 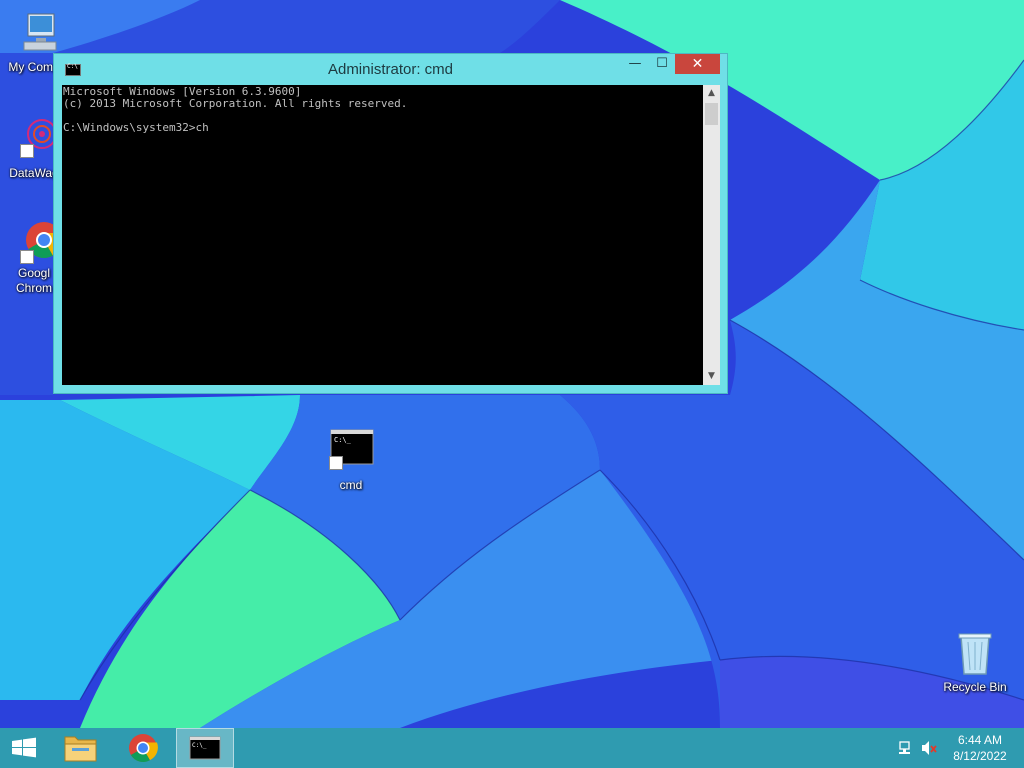 I want to click on scroll-thumb, so click(x=711, y=114).